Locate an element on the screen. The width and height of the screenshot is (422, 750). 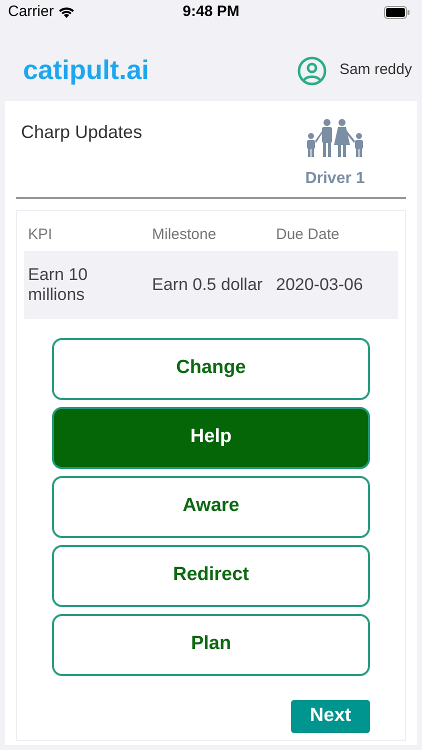
column-header: Milestone is located at coordinates (184, 235).